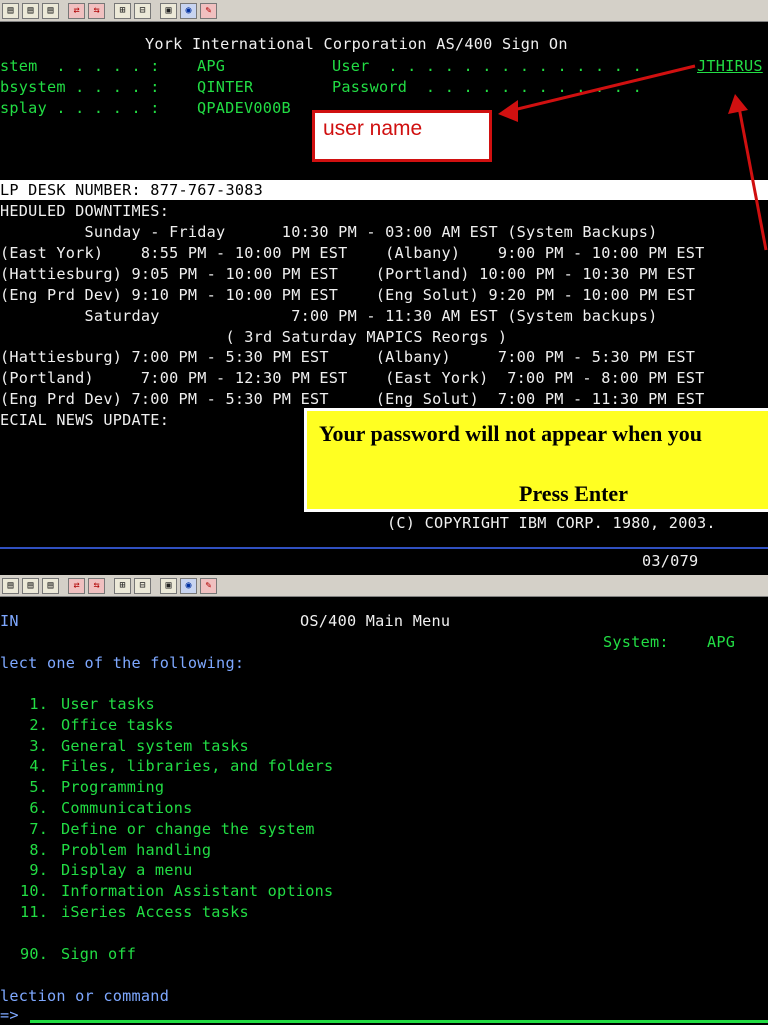  I want to click on menu-option-number: 6., so click(34, 808).